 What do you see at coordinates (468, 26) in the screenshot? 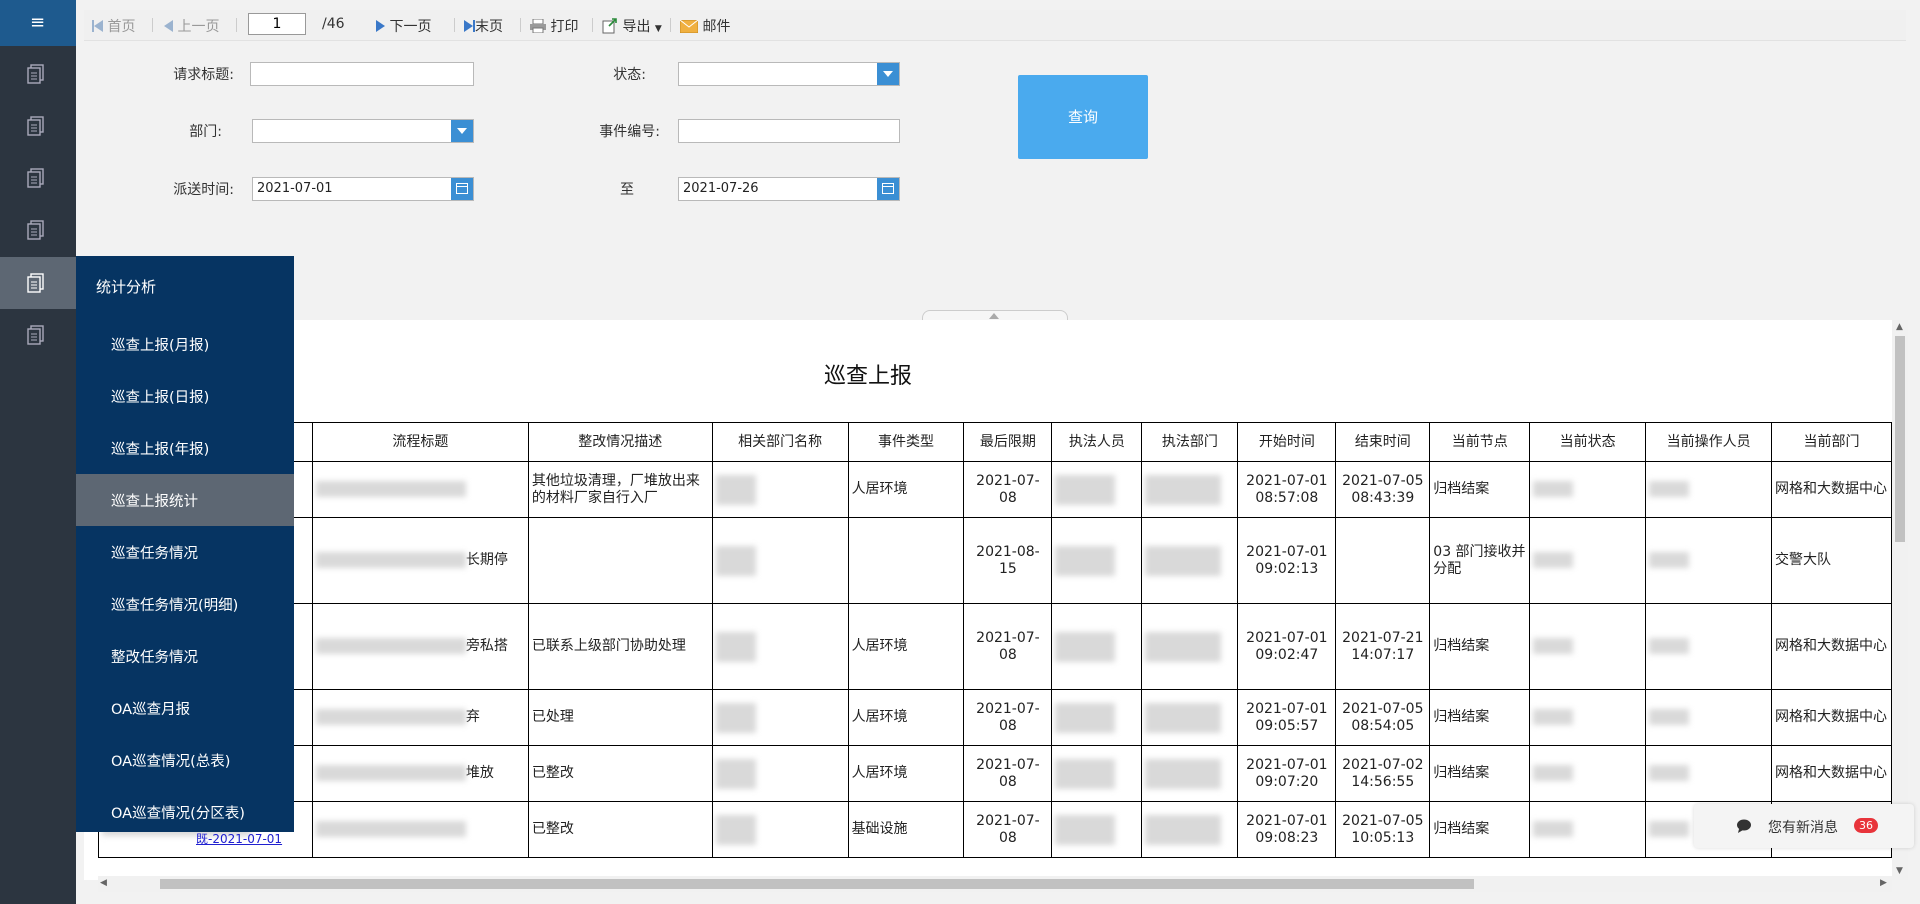
I see `last-page-arrow-icon` at bounding box center [468, 26].